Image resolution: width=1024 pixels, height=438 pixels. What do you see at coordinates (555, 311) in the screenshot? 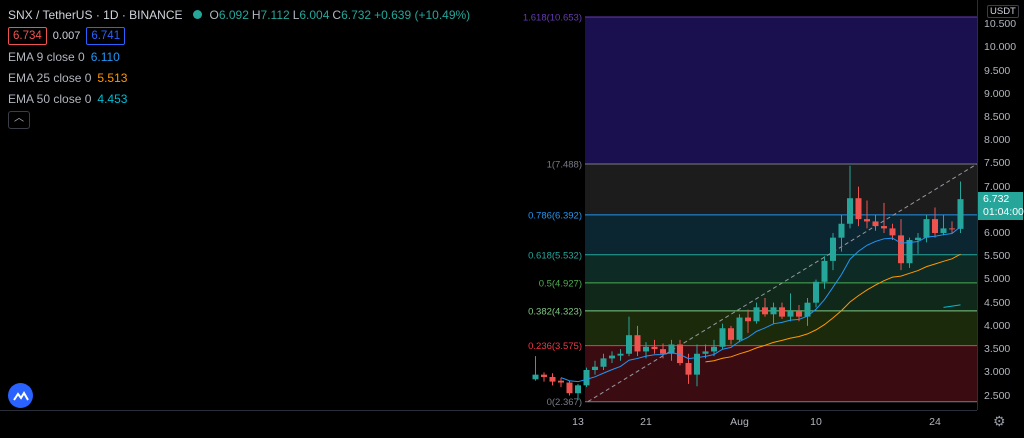
I see `fib-level-label: 0.382(4.323)` at bounding box center [555, 311].